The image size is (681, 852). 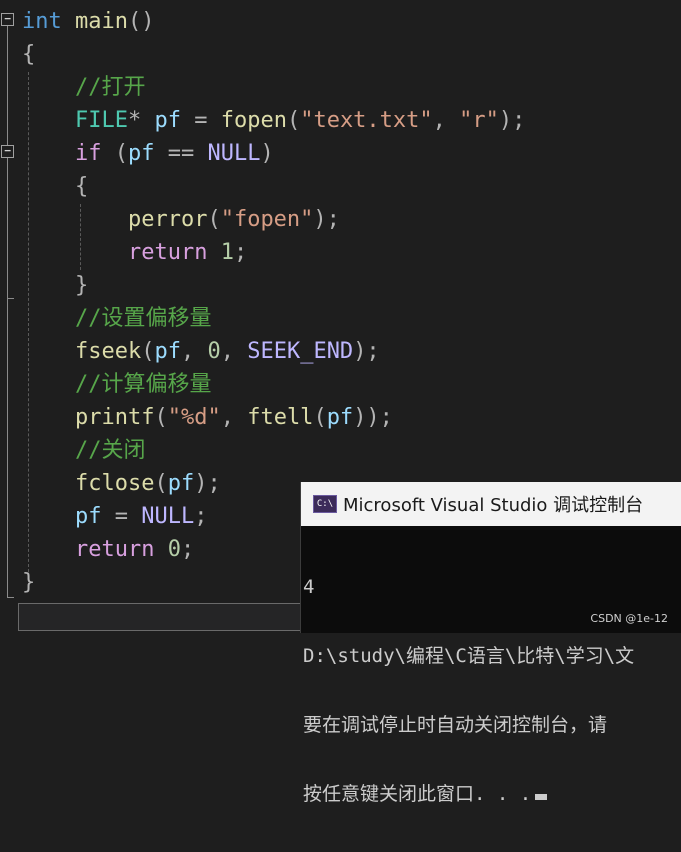 What do you see at coordinates (479, 120) in the screenshot?
I see `code-token: "r"` at bounding box center [479, 120].